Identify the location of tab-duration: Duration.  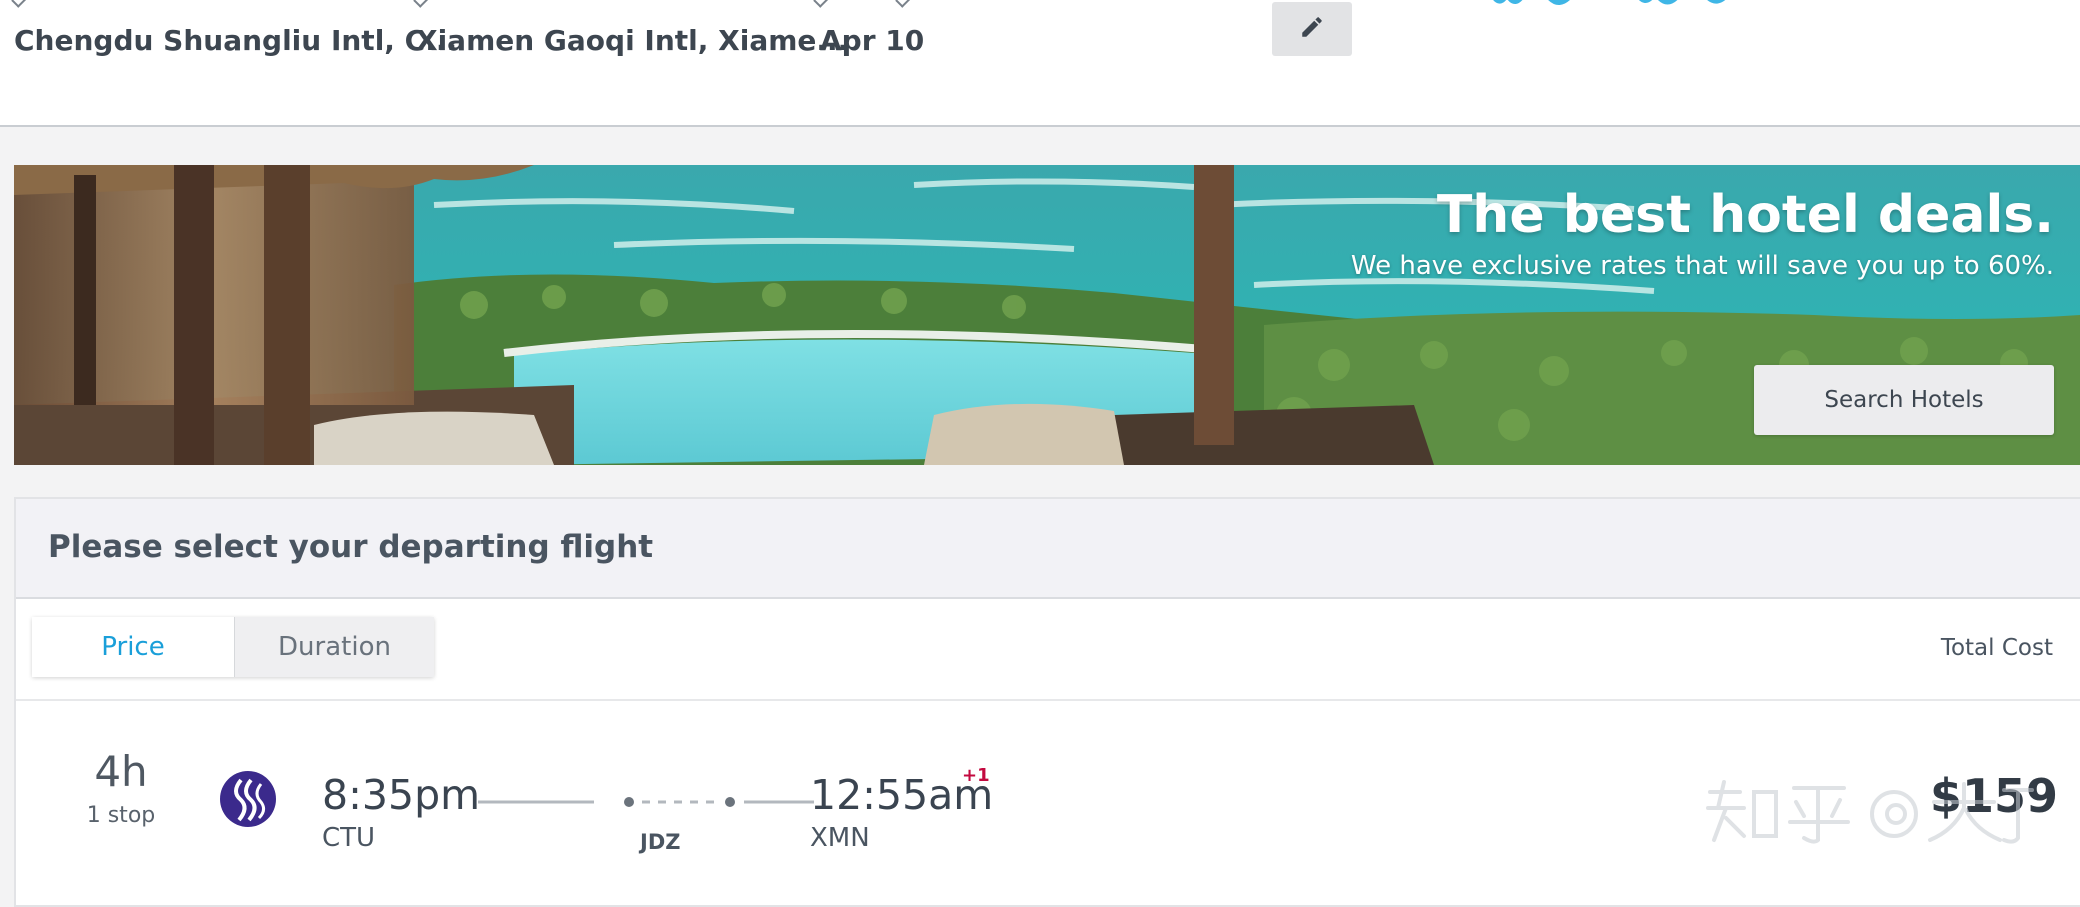
(334, 647).